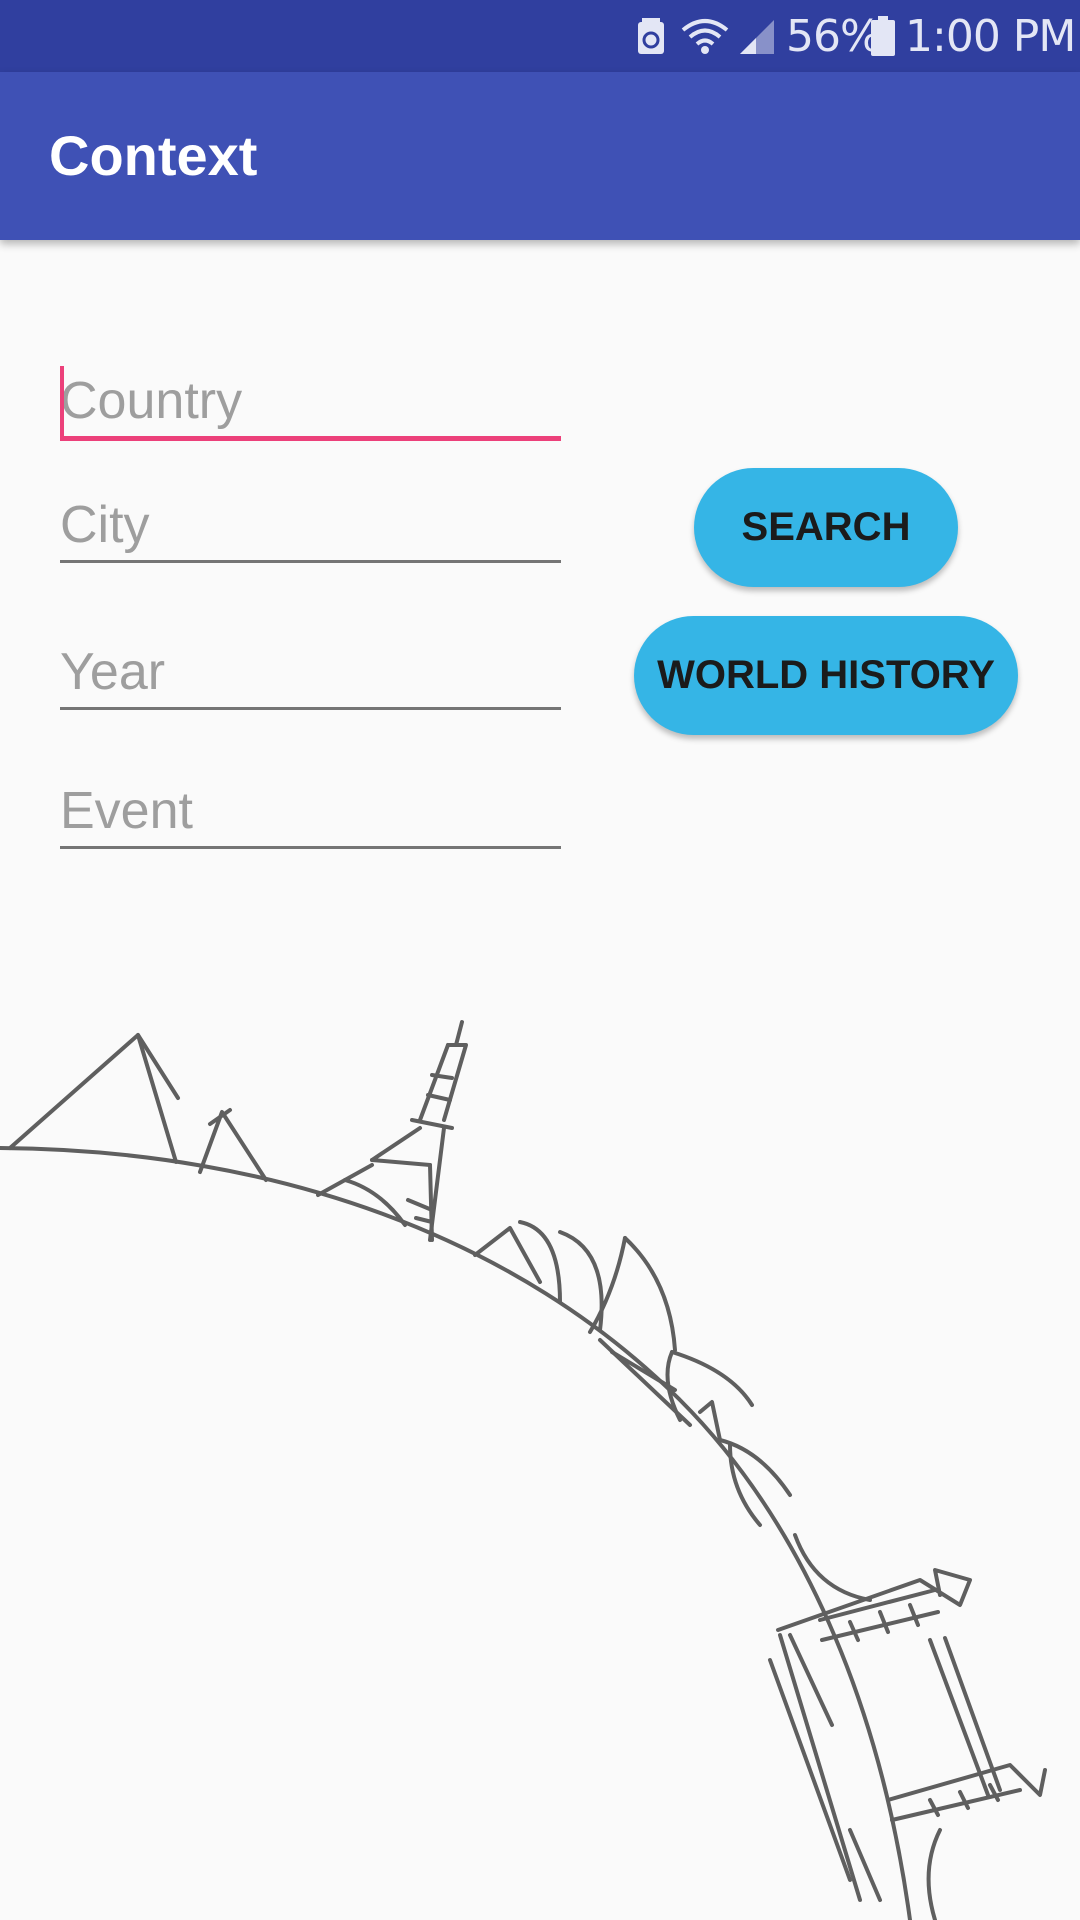  I want to click on country-field, so click(310, 403).